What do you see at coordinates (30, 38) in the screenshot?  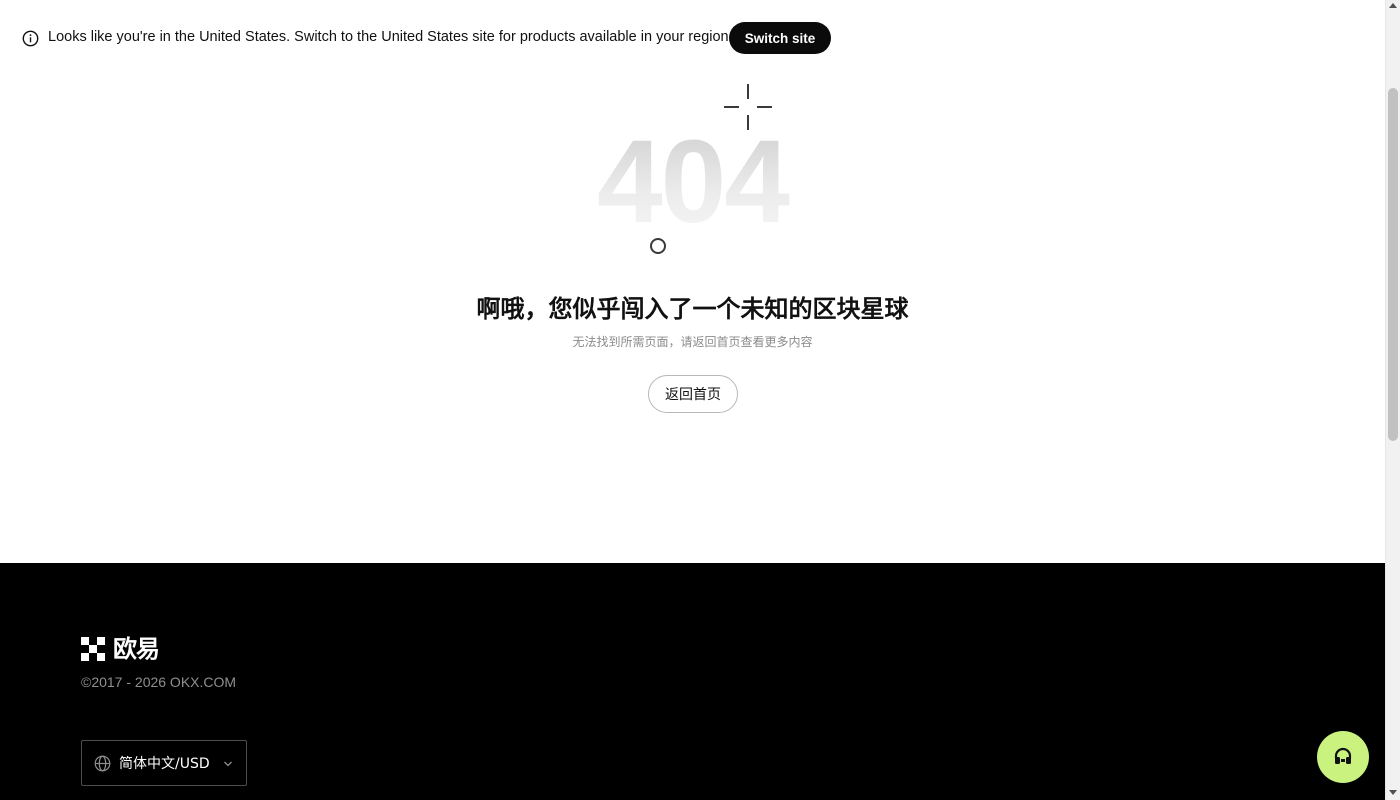 I see `info-circle-icon` at bounding box center [30, 38].